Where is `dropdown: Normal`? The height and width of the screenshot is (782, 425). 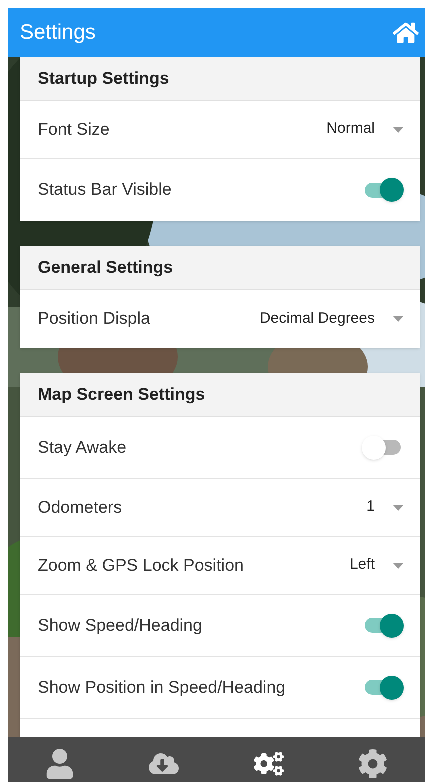
dropdown: Normal is located at coordinates (365, 129).